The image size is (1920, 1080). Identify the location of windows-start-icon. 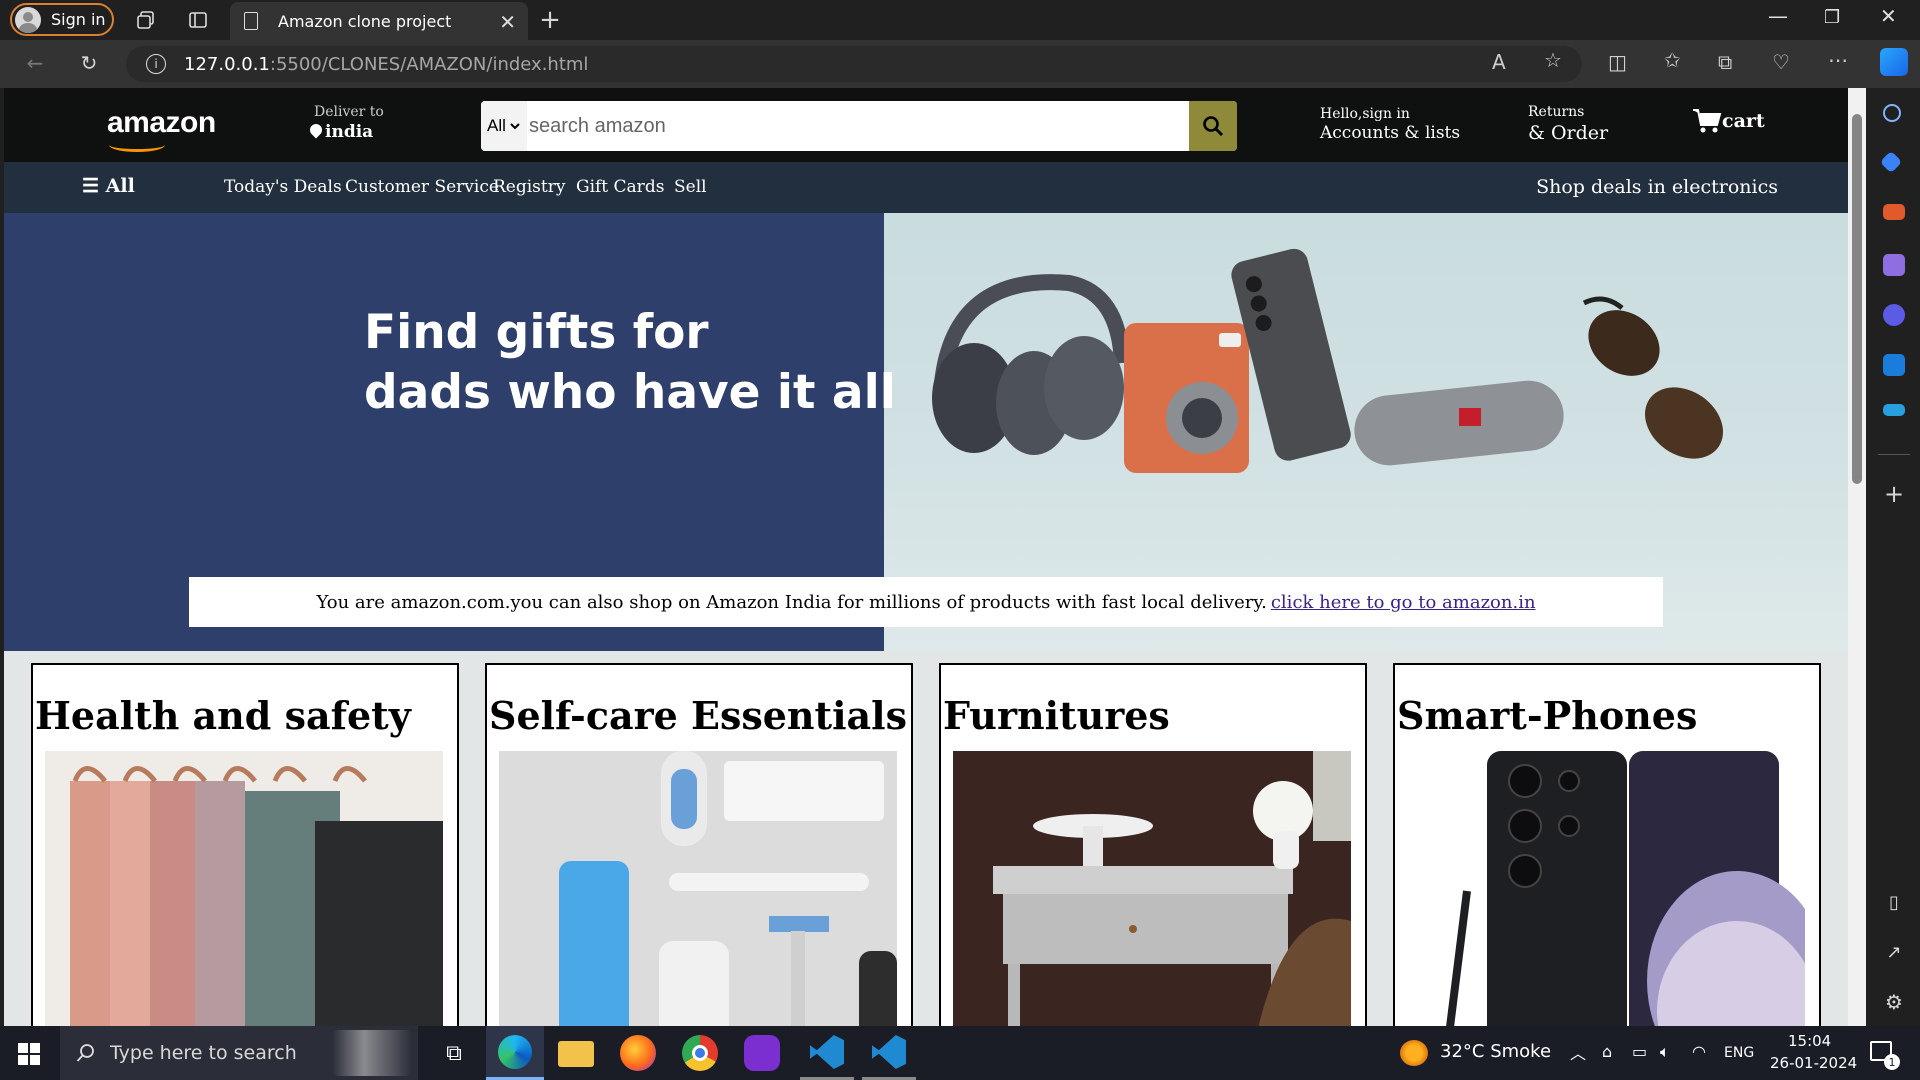
(29, 1056).